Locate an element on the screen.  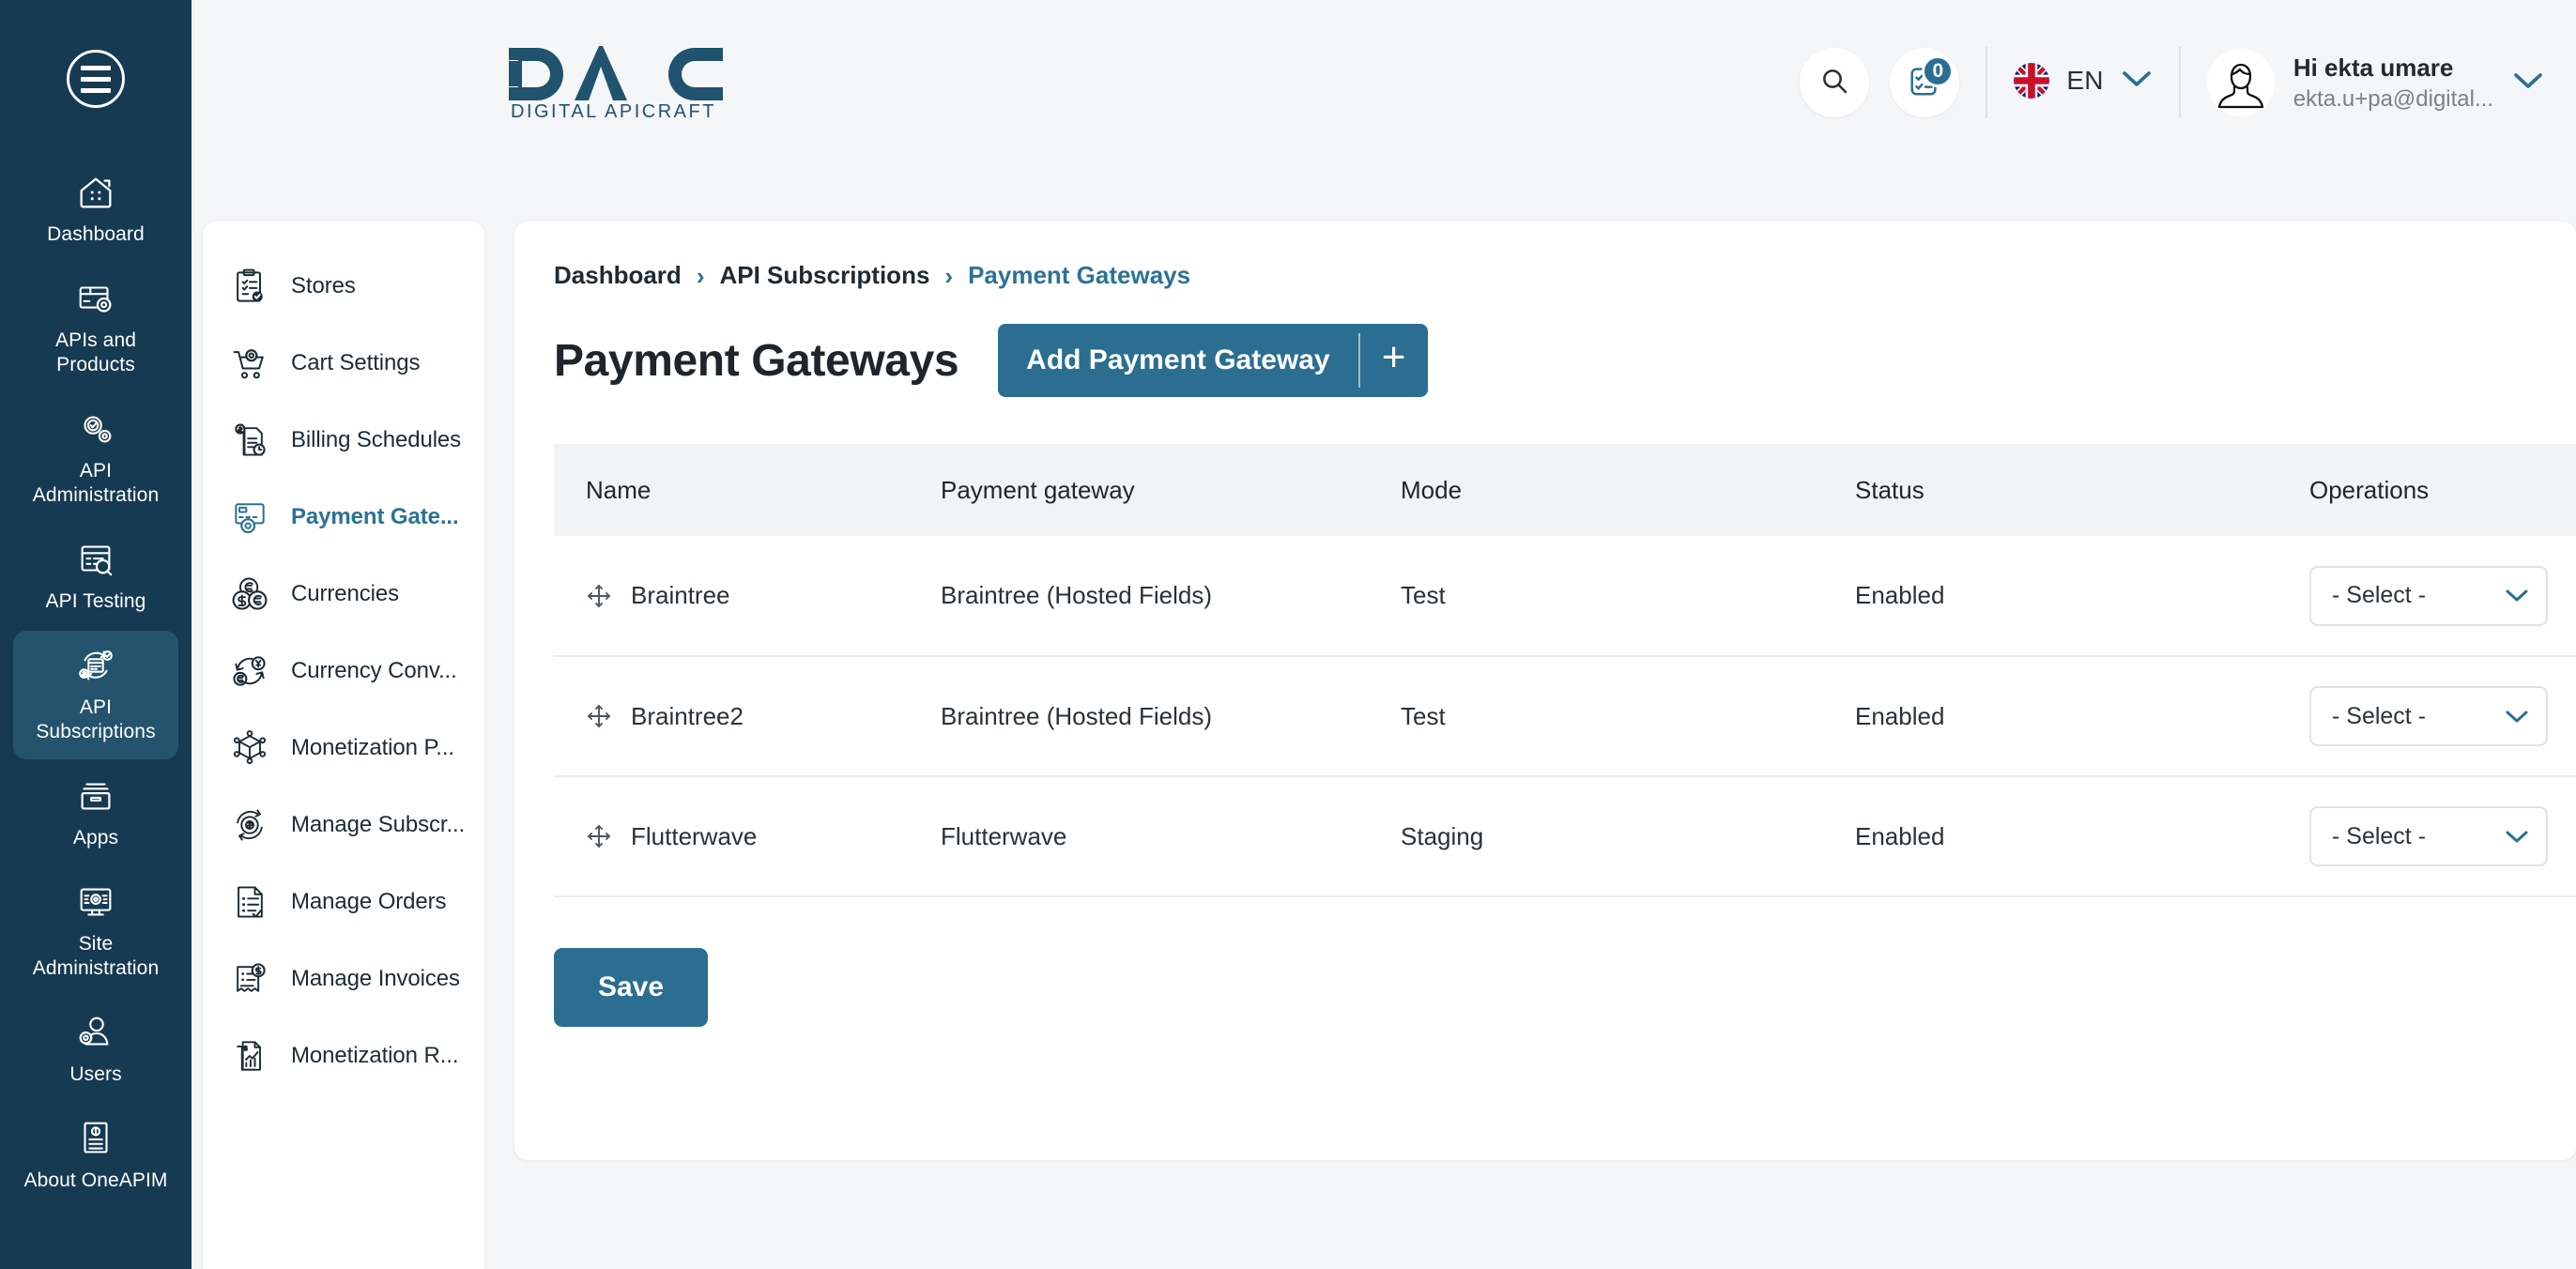
api-testing-icon is located at coordinates (95, 560).